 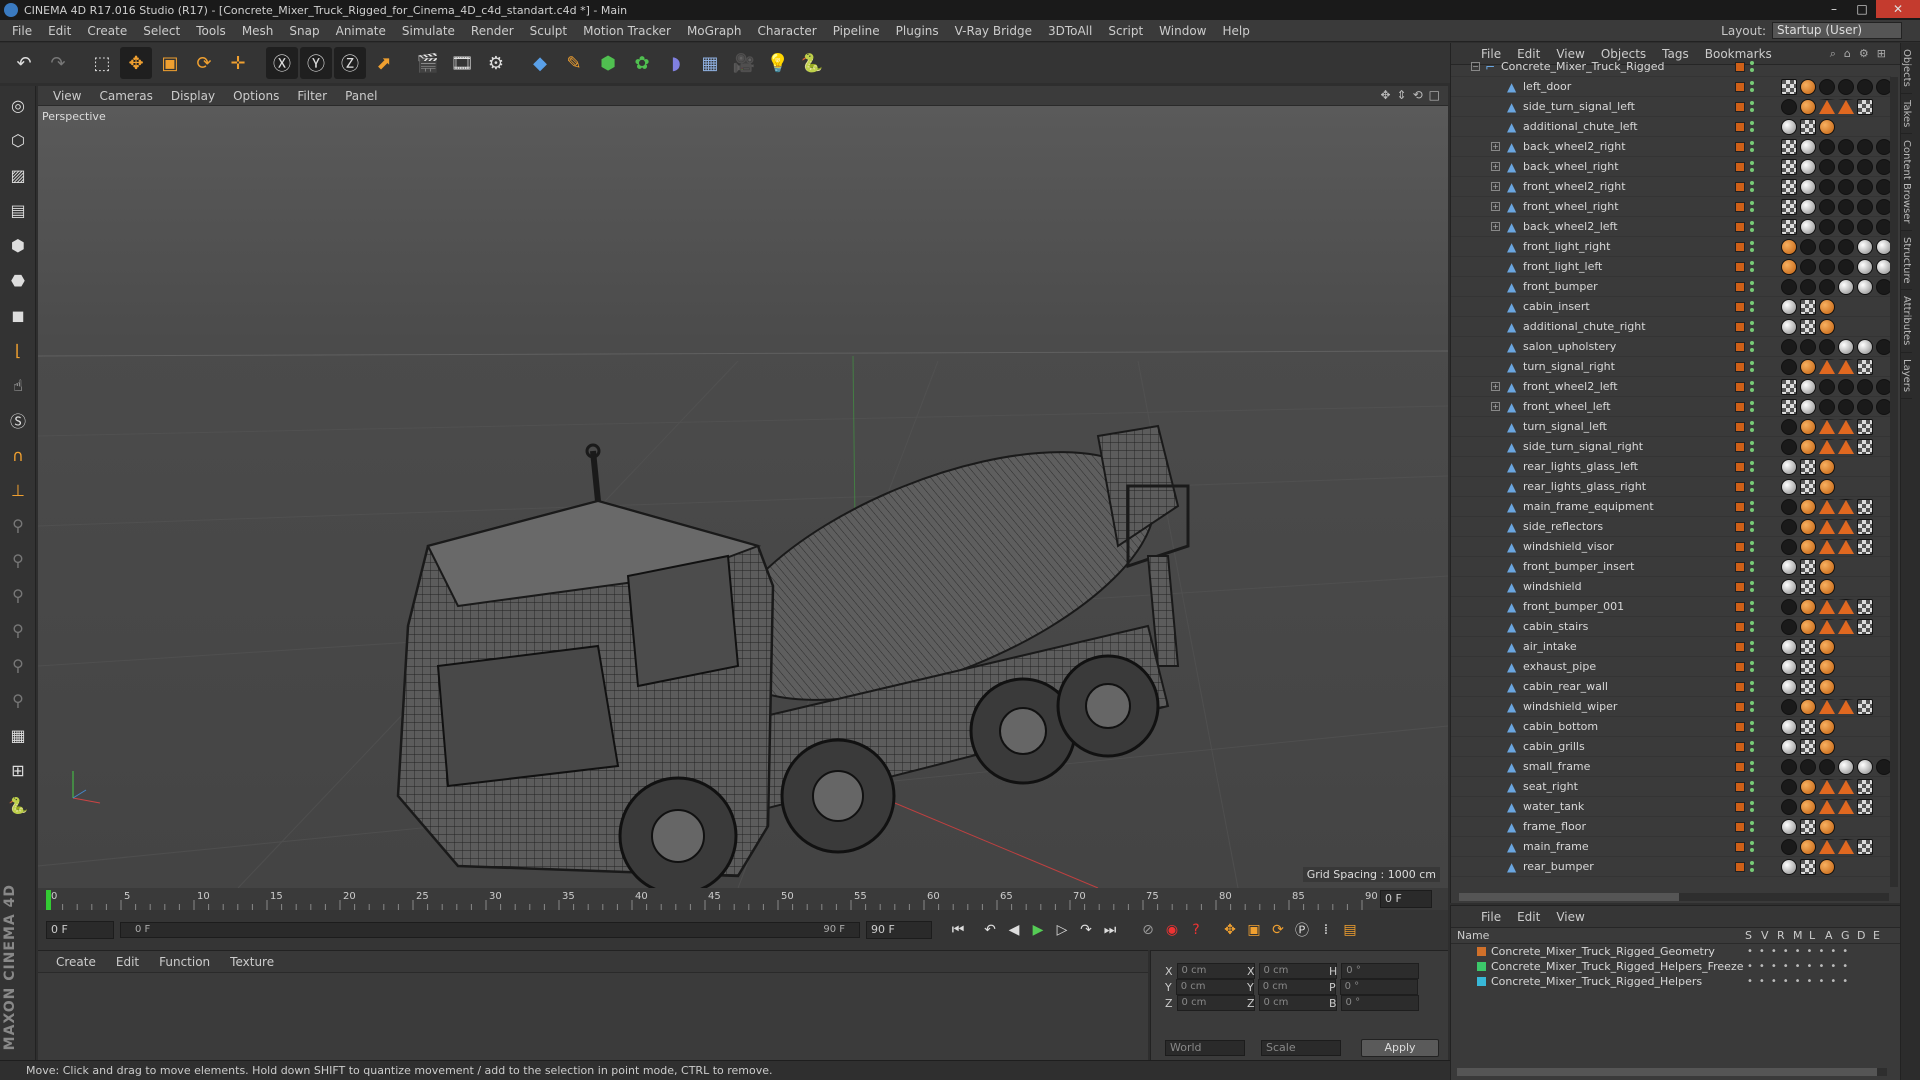 I want to click on lock-icon: •, so click(x=1798, y=966).